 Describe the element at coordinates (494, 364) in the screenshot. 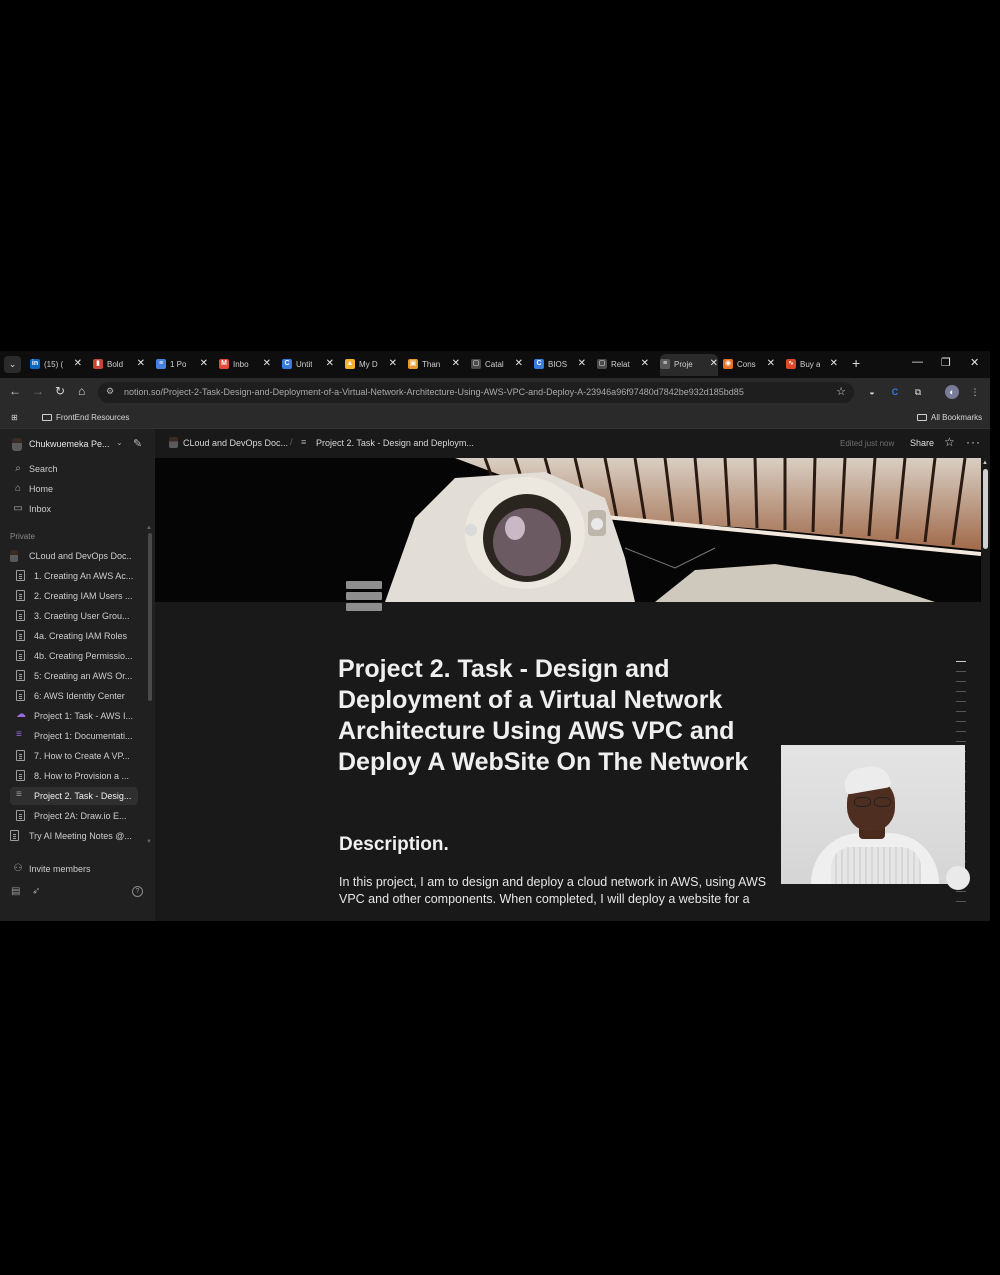

I see `tab-label: Catal` at that location.